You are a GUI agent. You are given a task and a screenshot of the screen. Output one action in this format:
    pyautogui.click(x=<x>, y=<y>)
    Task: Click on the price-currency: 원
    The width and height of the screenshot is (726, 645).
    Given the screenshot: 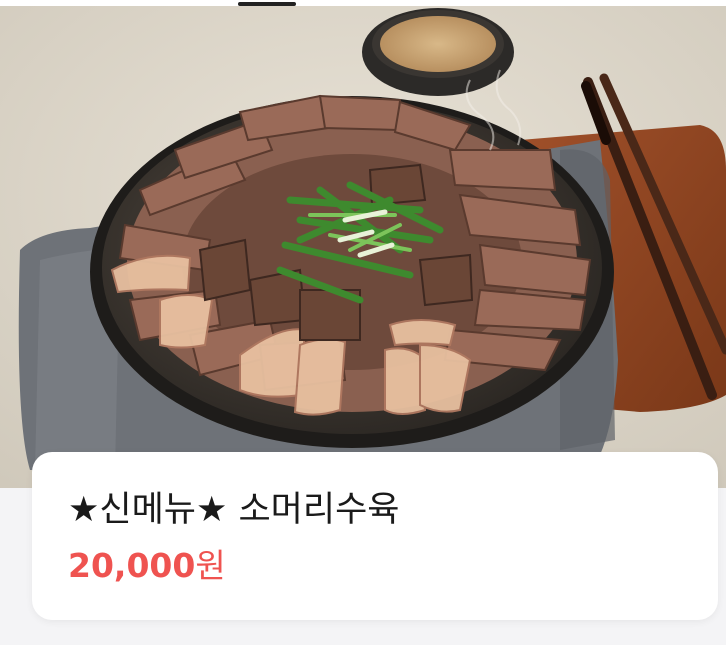 What is the action you would take?
    pyautogui.click(x=210, y=565)
    